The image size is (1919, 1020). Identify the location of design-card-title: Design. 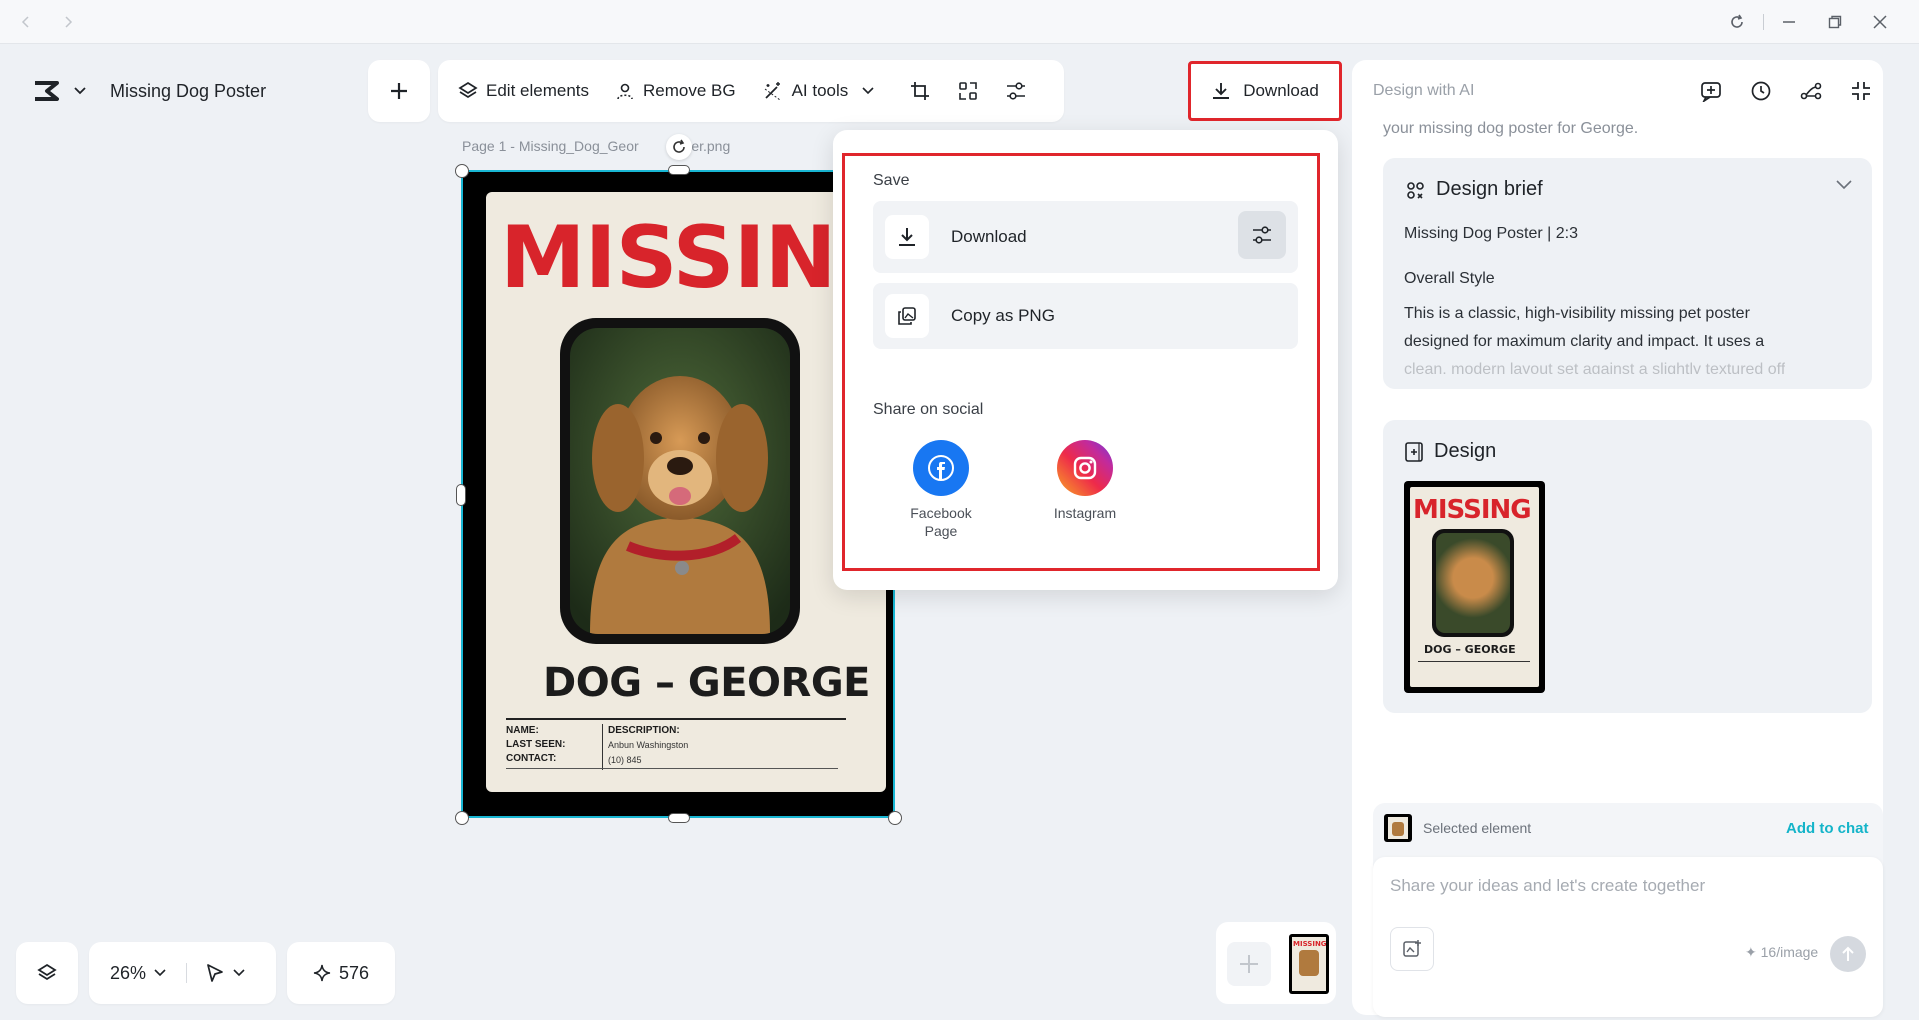
(1465, 451).